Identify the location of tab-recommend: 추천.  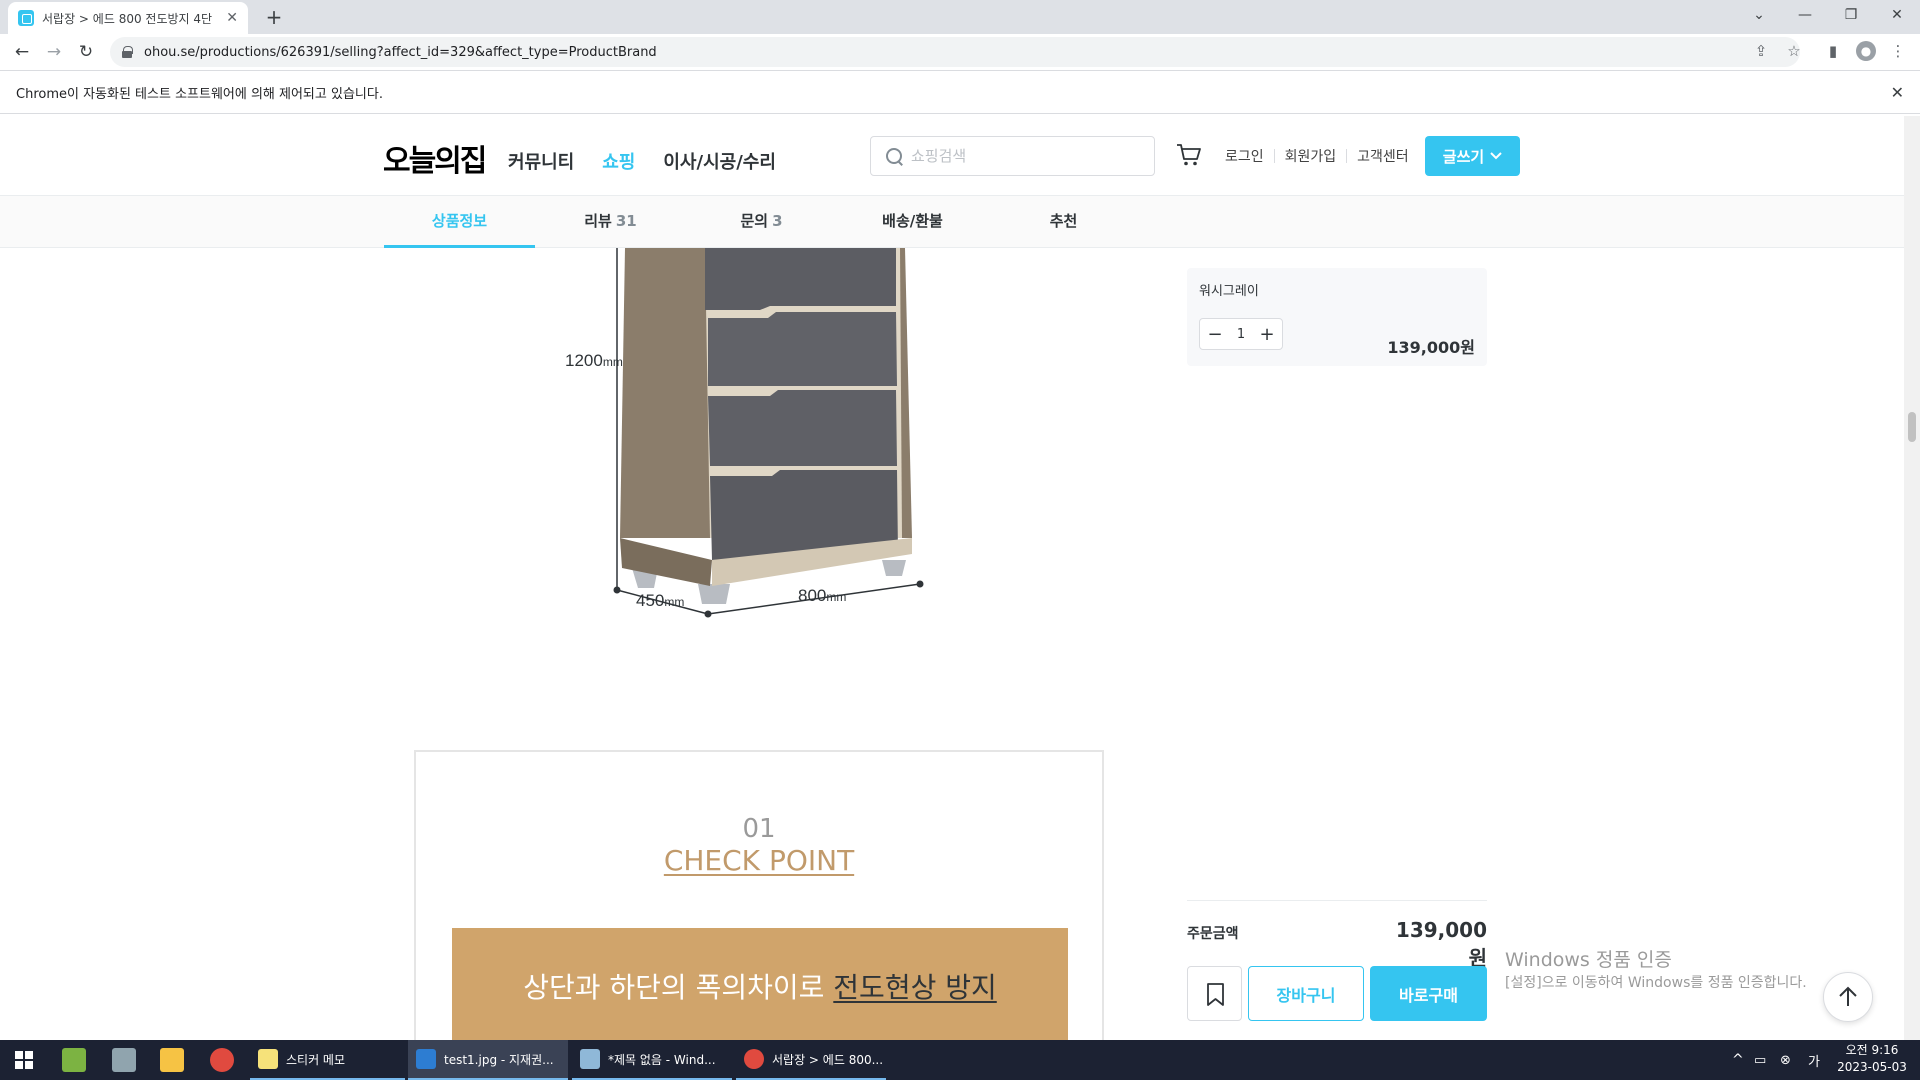
(1063, 222).